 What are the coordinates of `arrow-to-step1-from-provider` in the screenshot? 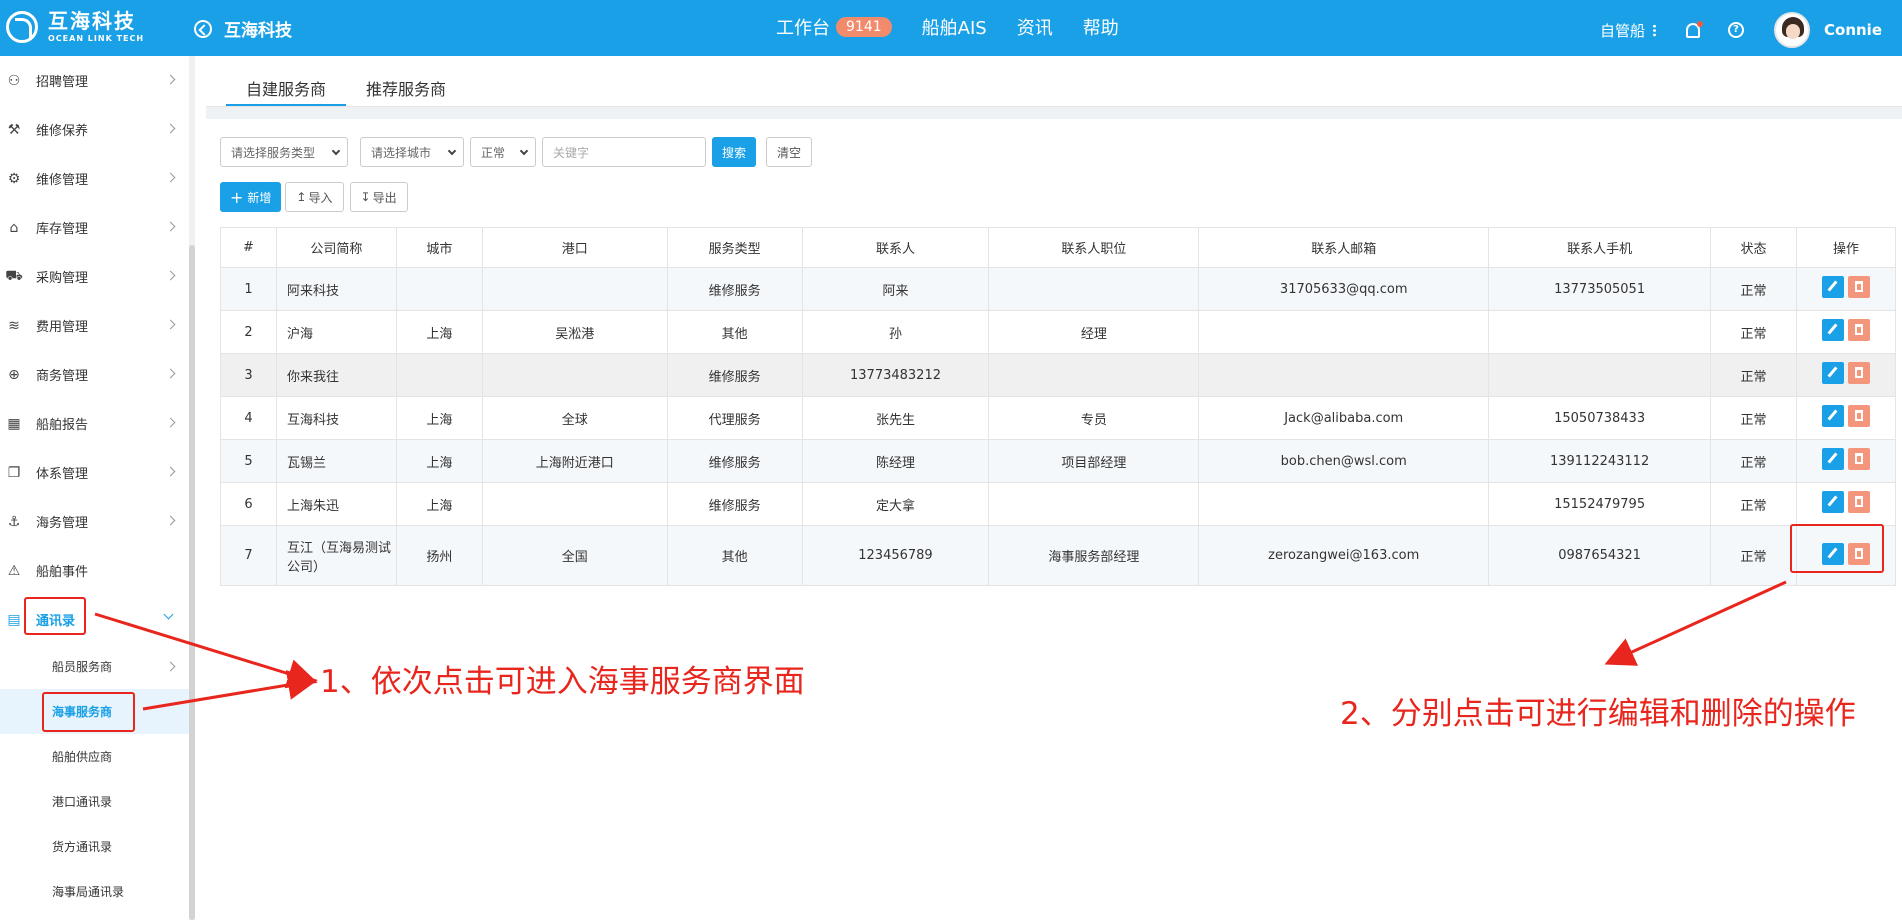 It's located at (230, 690).